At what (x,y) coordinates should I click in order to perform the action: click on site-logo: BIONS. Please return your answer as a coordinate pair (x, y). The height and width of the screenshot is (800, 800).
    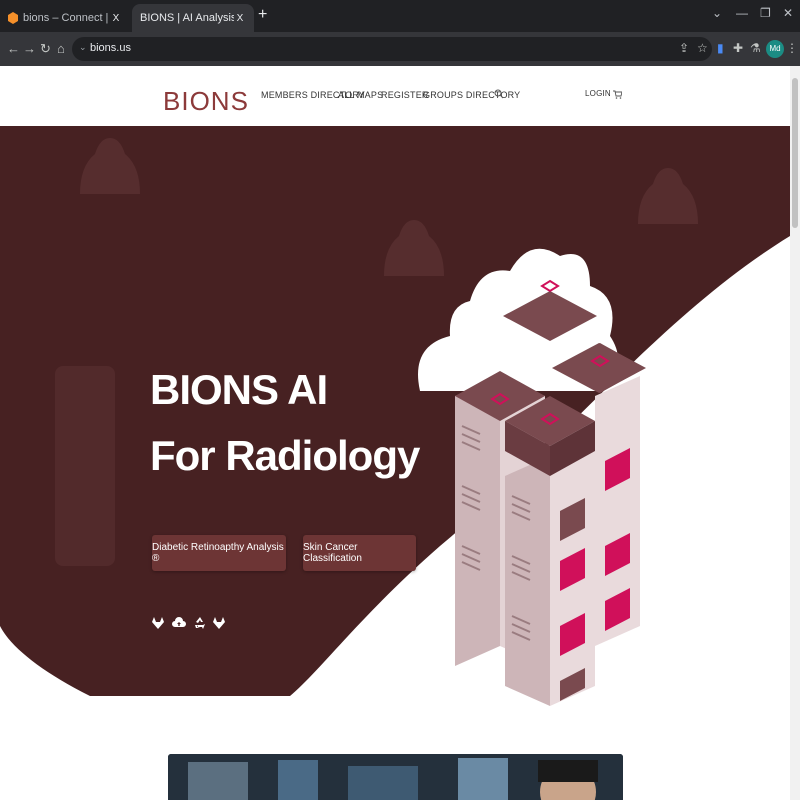
    Looking at the image, I should click on (206, 101).